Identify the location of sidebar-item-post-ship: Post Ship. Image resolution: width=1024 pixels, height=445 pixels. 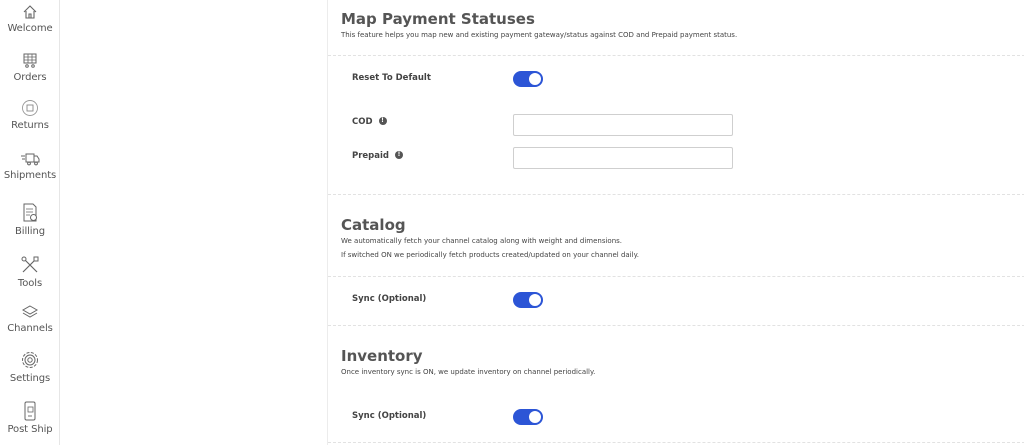
(30, 418).